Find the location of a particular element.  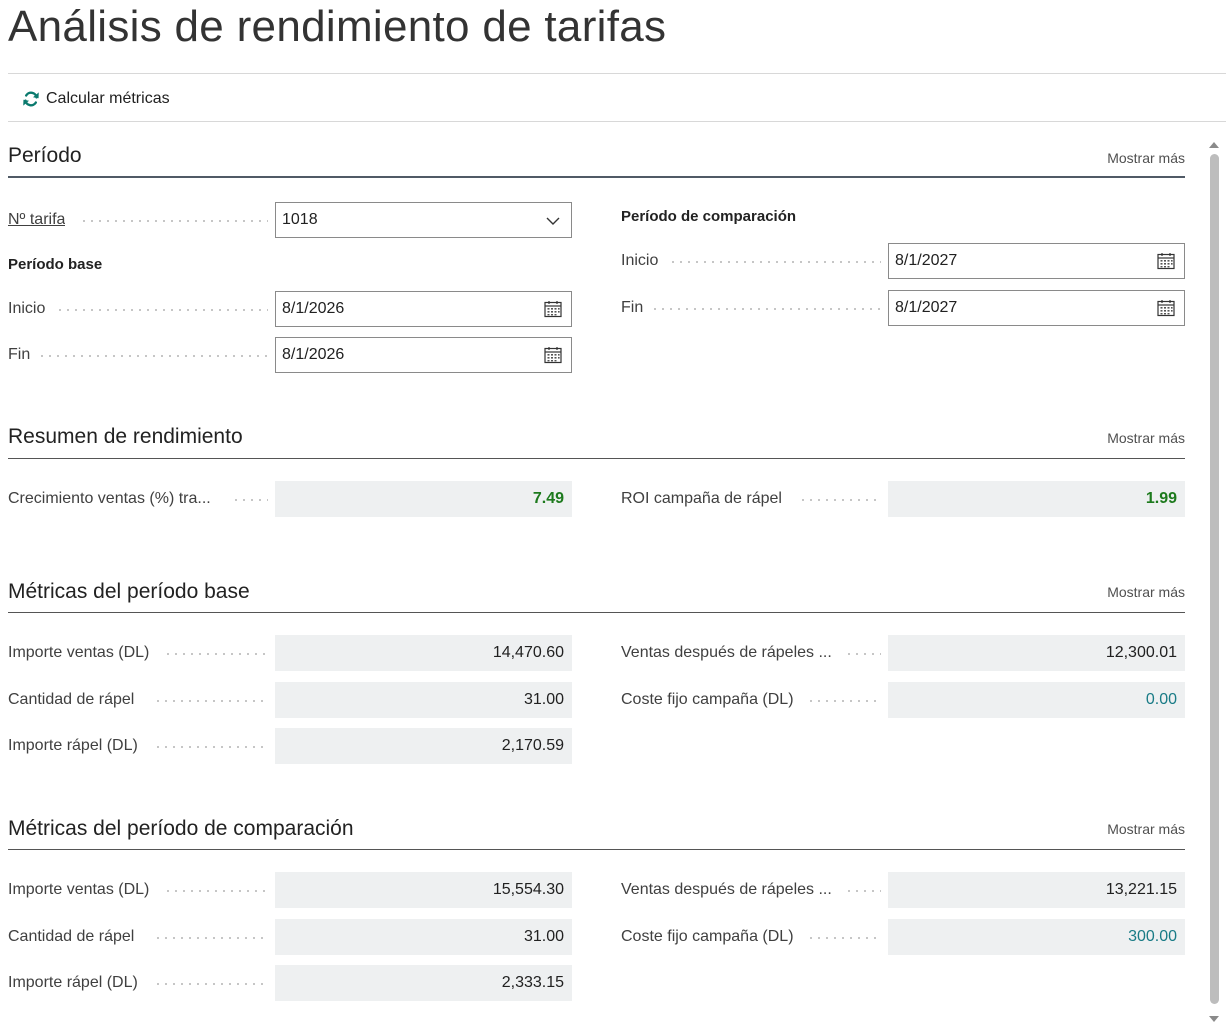

sales-growth-row: Crecimiento ventas (%) tra... 7.49 is located at coordinates (290, 499).